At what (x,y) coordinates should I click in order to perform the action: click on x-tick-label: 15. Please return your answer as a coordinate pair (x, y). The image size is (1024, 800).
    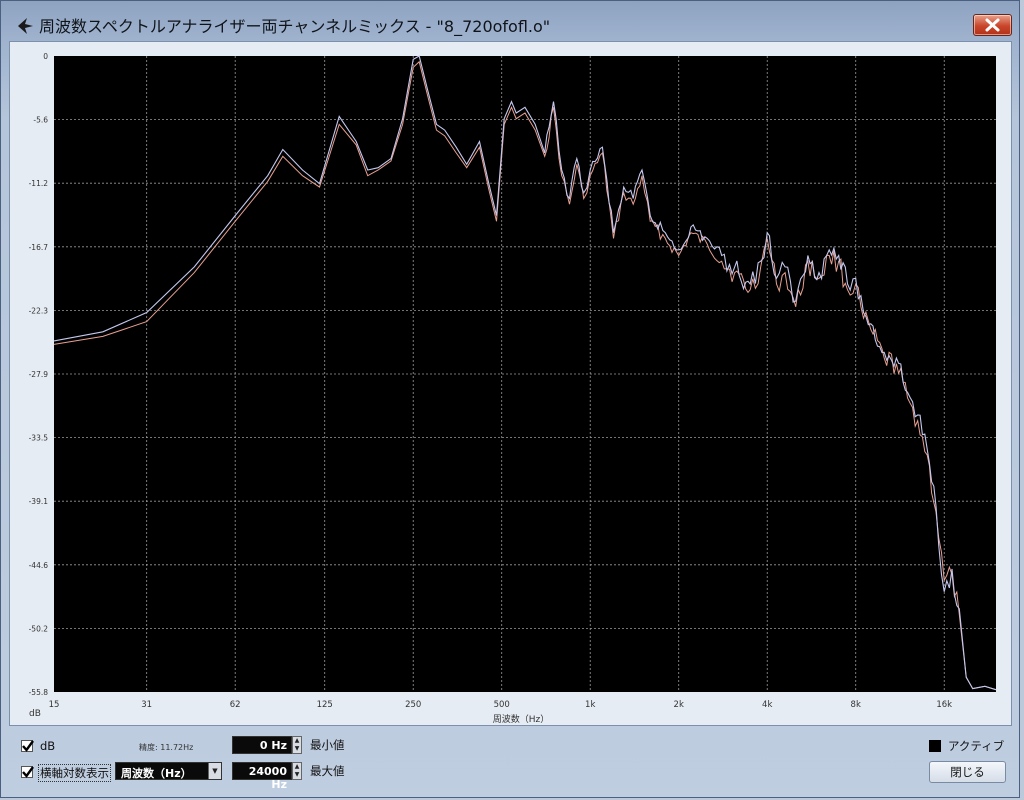
    Looking at the image, I should click on (54, 705).